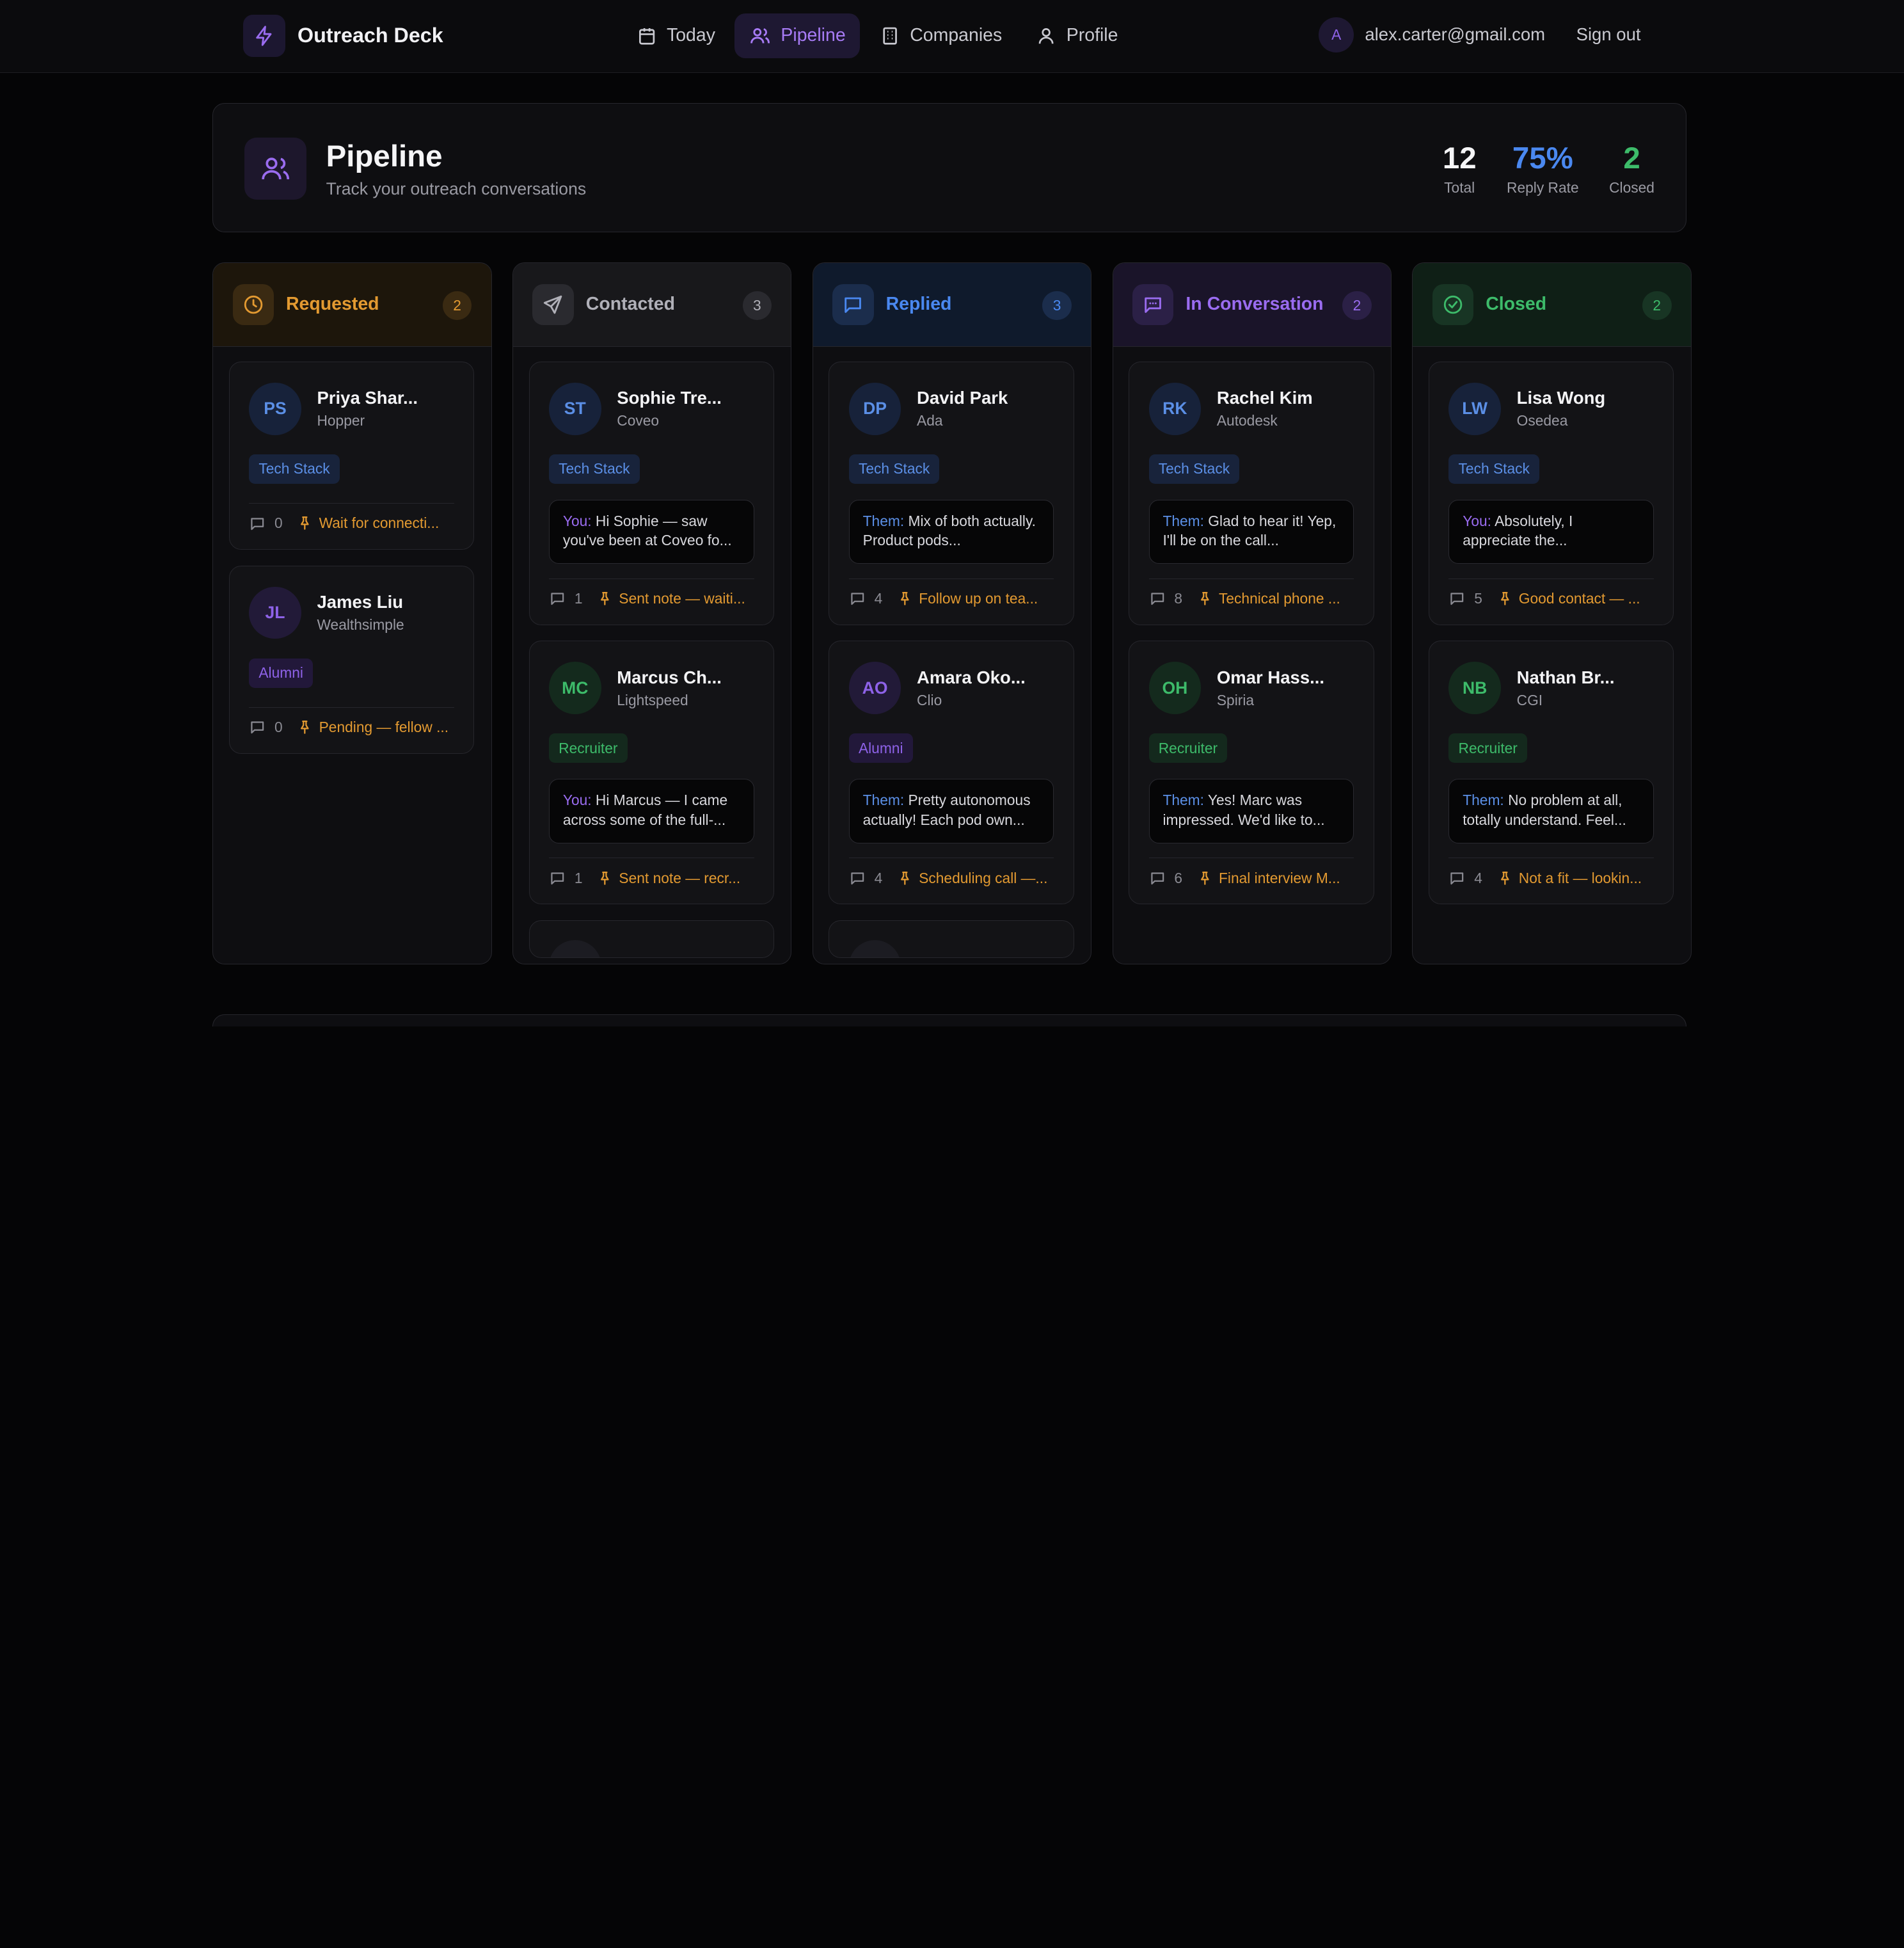  What do you see at coordinates (890, 36) in the screenshot?
I see `building-icon` at bounding box center [890, 36].